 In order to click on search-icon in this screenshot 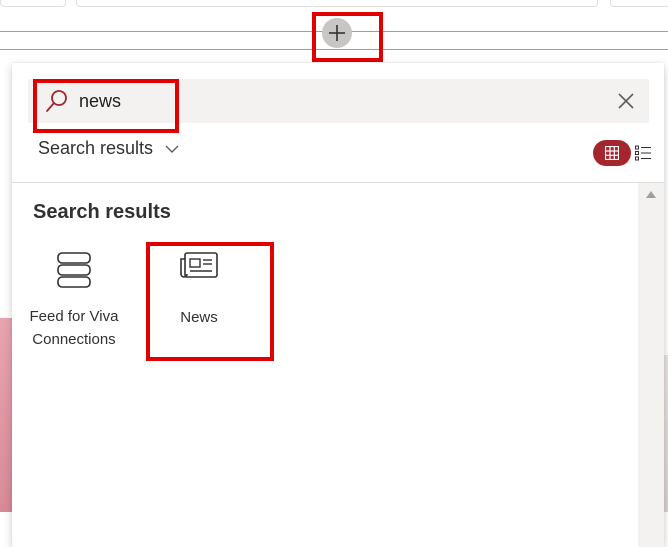, I will do `click(57, 101)`.